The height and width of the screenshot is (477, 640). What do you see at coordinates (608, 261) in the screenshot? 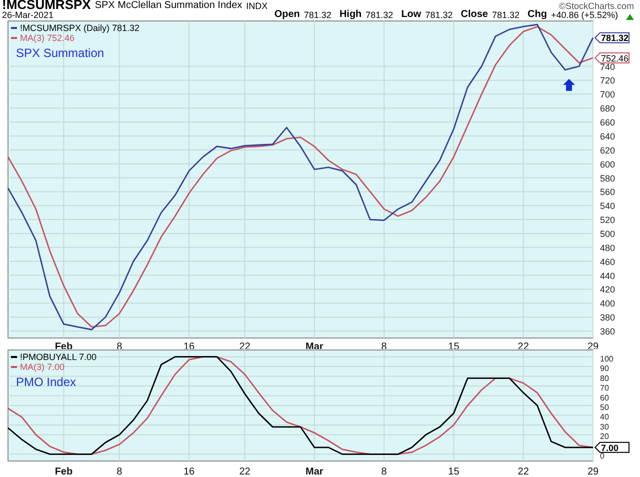
I see `axis-label: 460` at bounding box center [608, 261].